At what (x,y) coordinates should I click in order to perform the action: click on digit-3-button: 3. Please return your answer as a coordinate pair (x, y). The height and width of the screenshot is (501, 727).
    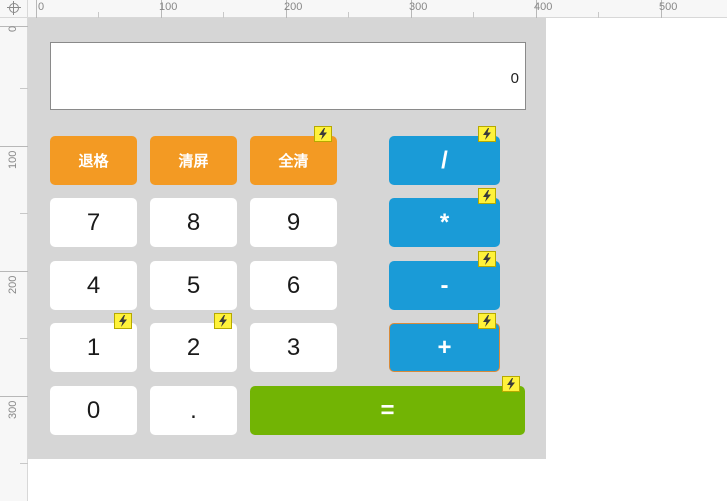
    Looking at the image, I should click on (293, 347).